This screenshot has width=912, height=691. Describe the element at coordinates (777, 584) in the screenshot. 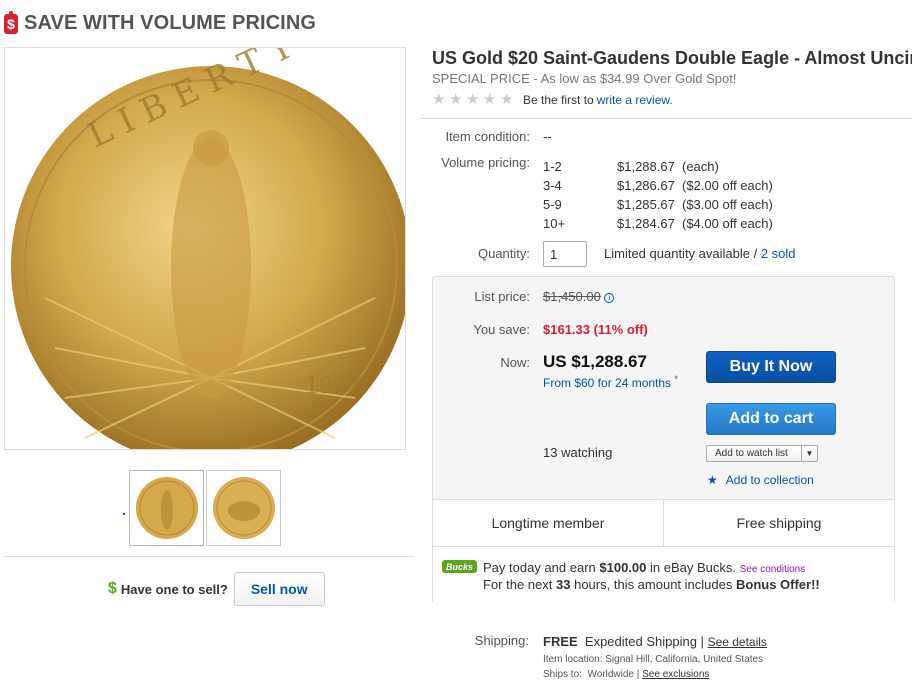

I see `bonus-offer: Bonus Offer!!` at that location.